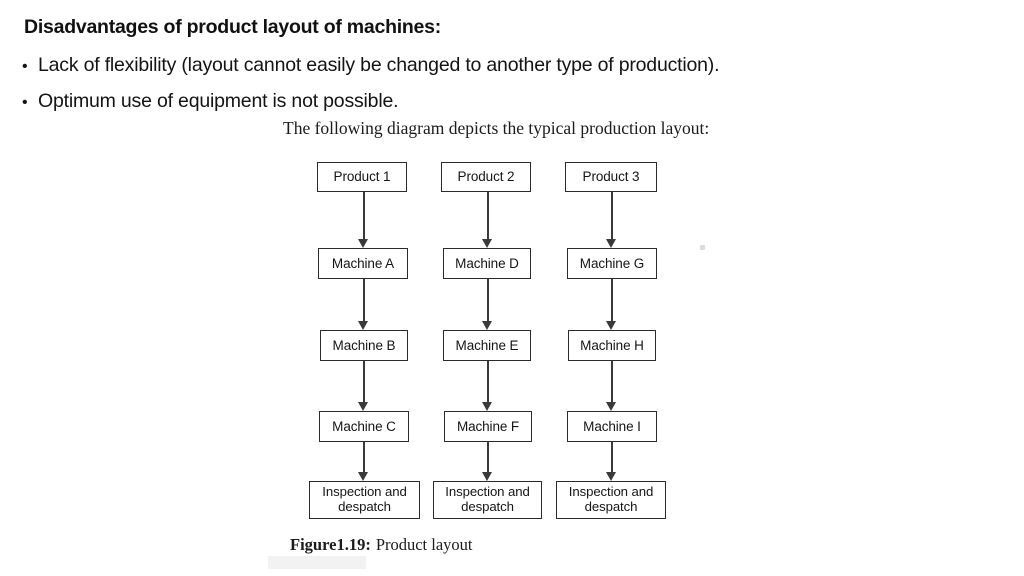  I want to click on flow-node-machine-f: Machine F, so click(488, 426).